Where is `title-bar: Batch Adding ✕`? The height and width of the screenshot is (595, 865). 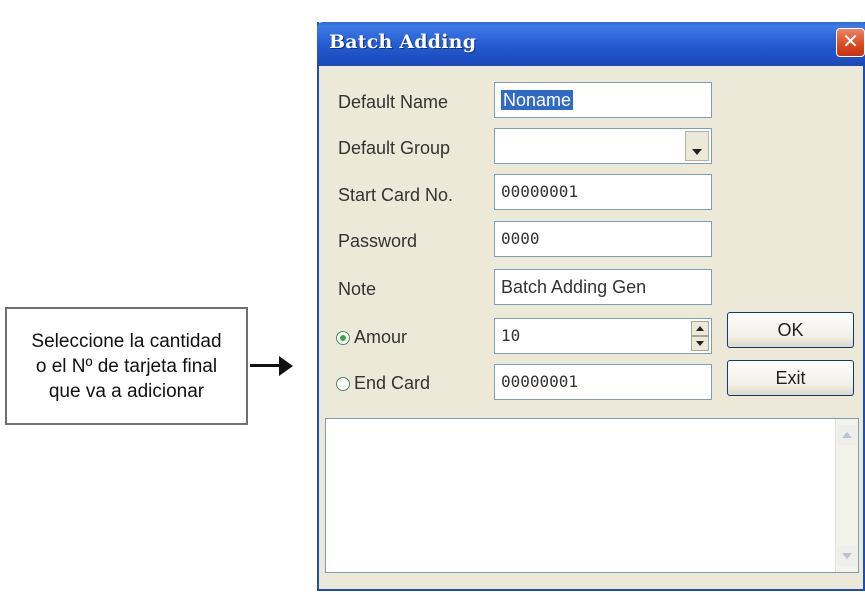
title-bar: Batch Adding ✕ is located at coordinates (591, 44).